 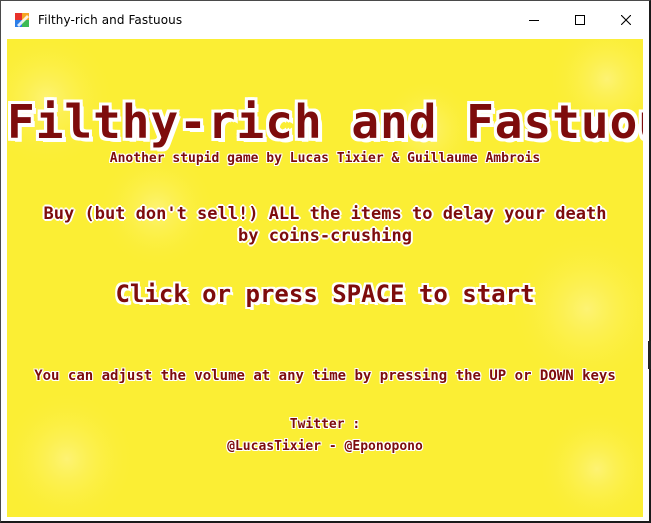 I want to click on minimize-button, so click(x=534, y=20).